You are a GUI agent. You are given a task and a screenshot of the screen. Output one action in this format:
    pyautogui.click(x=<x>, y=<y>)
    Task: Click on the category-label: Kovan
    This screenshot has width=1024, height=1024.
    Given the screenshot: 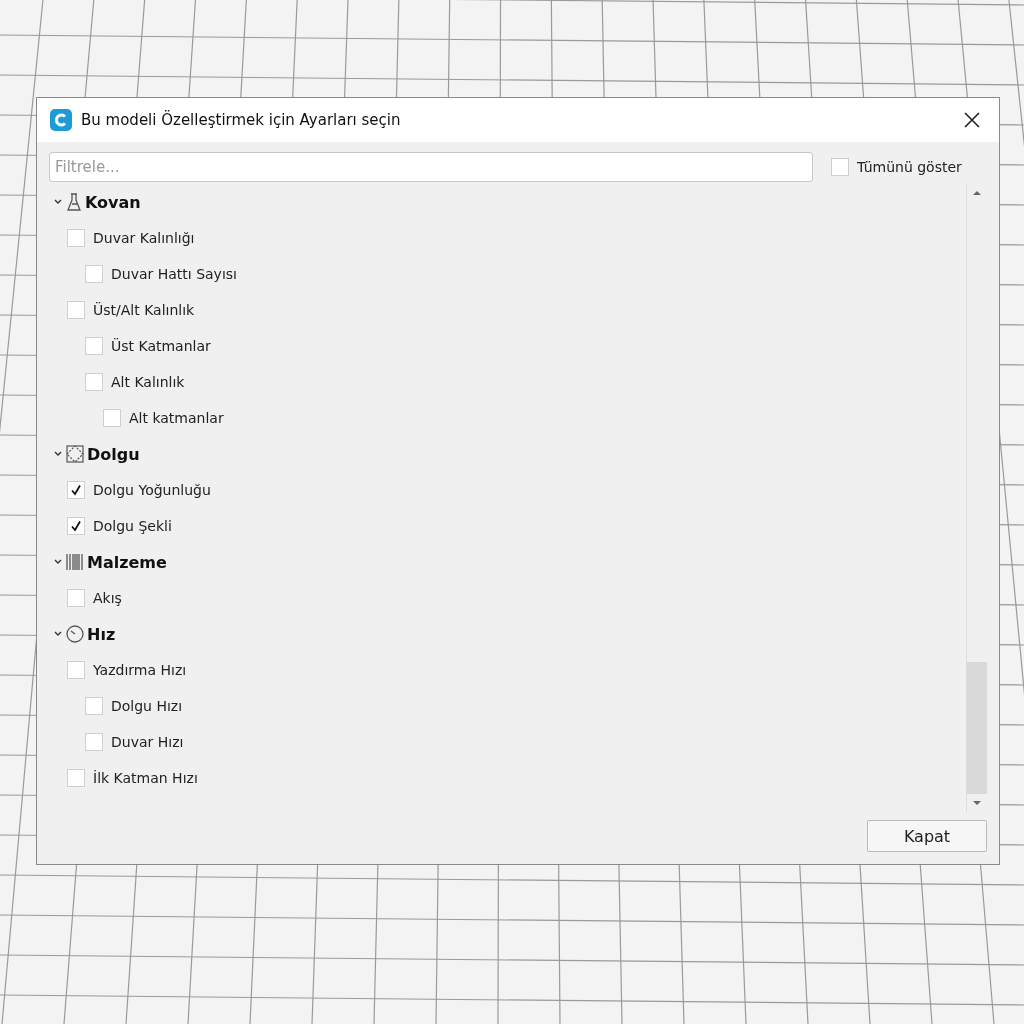 What is the action you would take?
    pyautogui.click(x=113, y=202)
    